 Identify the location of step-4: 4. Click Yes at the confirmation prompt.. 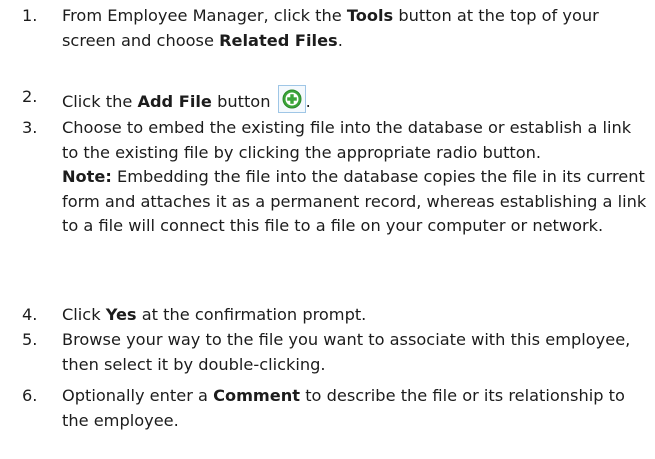
(327, 315).